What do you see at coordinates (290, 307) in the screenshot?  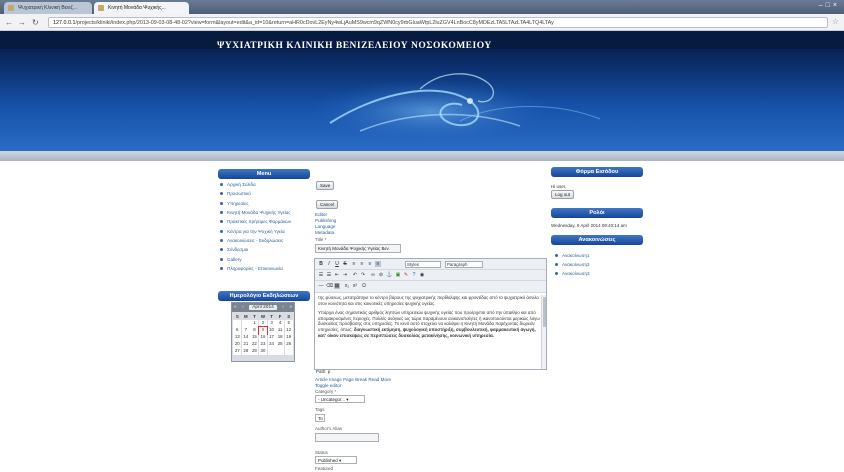 I see `next-month-icon: »` at bounding box center [290, 307].